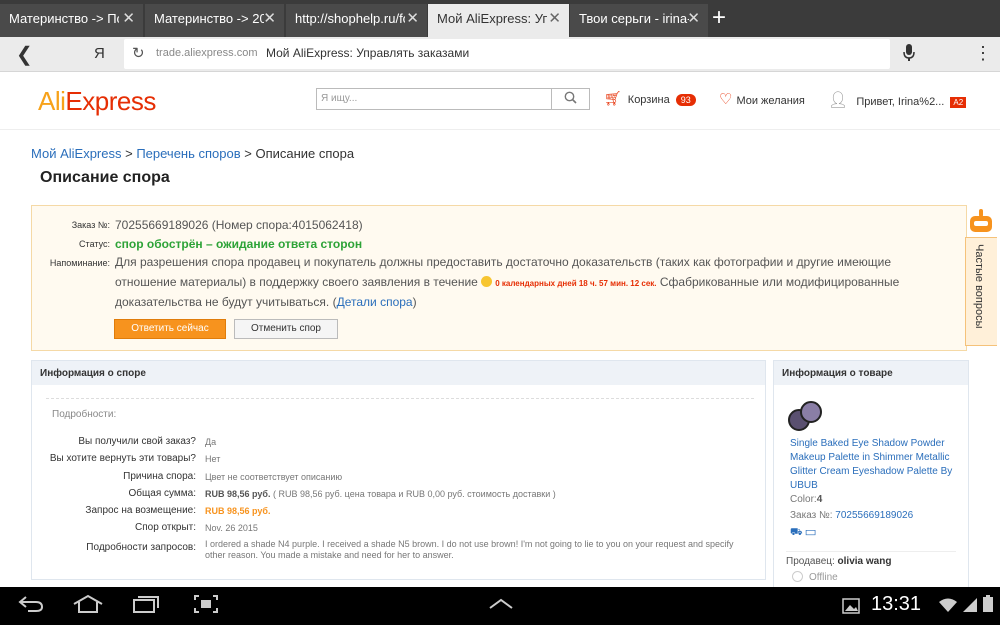 The width and height of the screenshot is (1000, 625). I want to click on detail-key: Вы получили свой заказ?, so click(137, 441).